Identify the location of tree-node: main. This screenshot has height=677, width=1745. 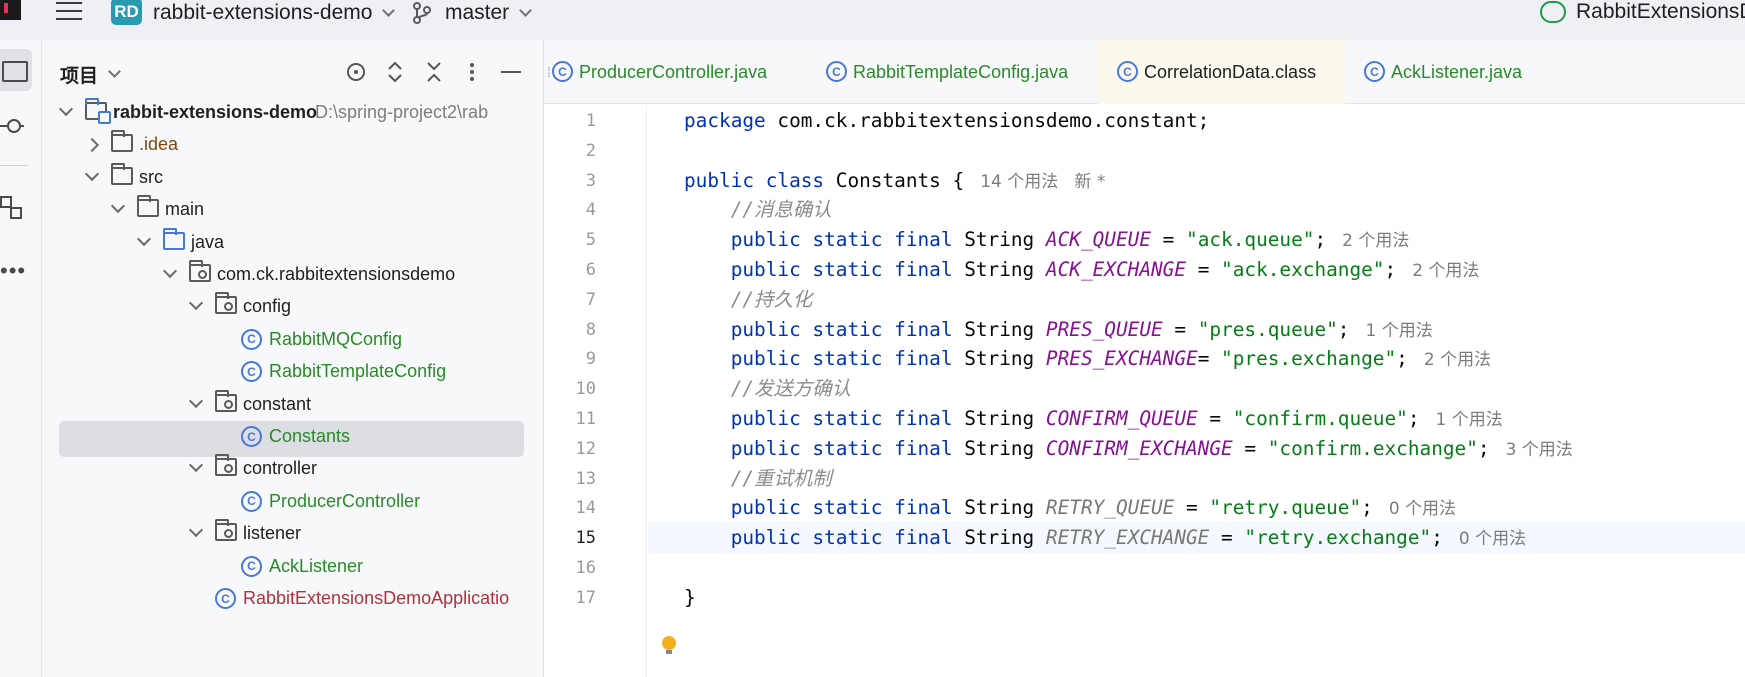
(292, 212).